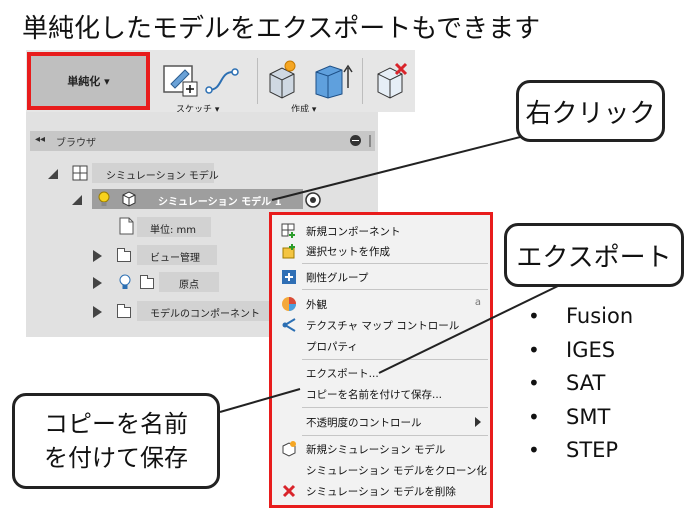  What do you see at coordinates (580, 455) in the screenshot?
I see `format-item: STEP` at bounding box center [580, 455].